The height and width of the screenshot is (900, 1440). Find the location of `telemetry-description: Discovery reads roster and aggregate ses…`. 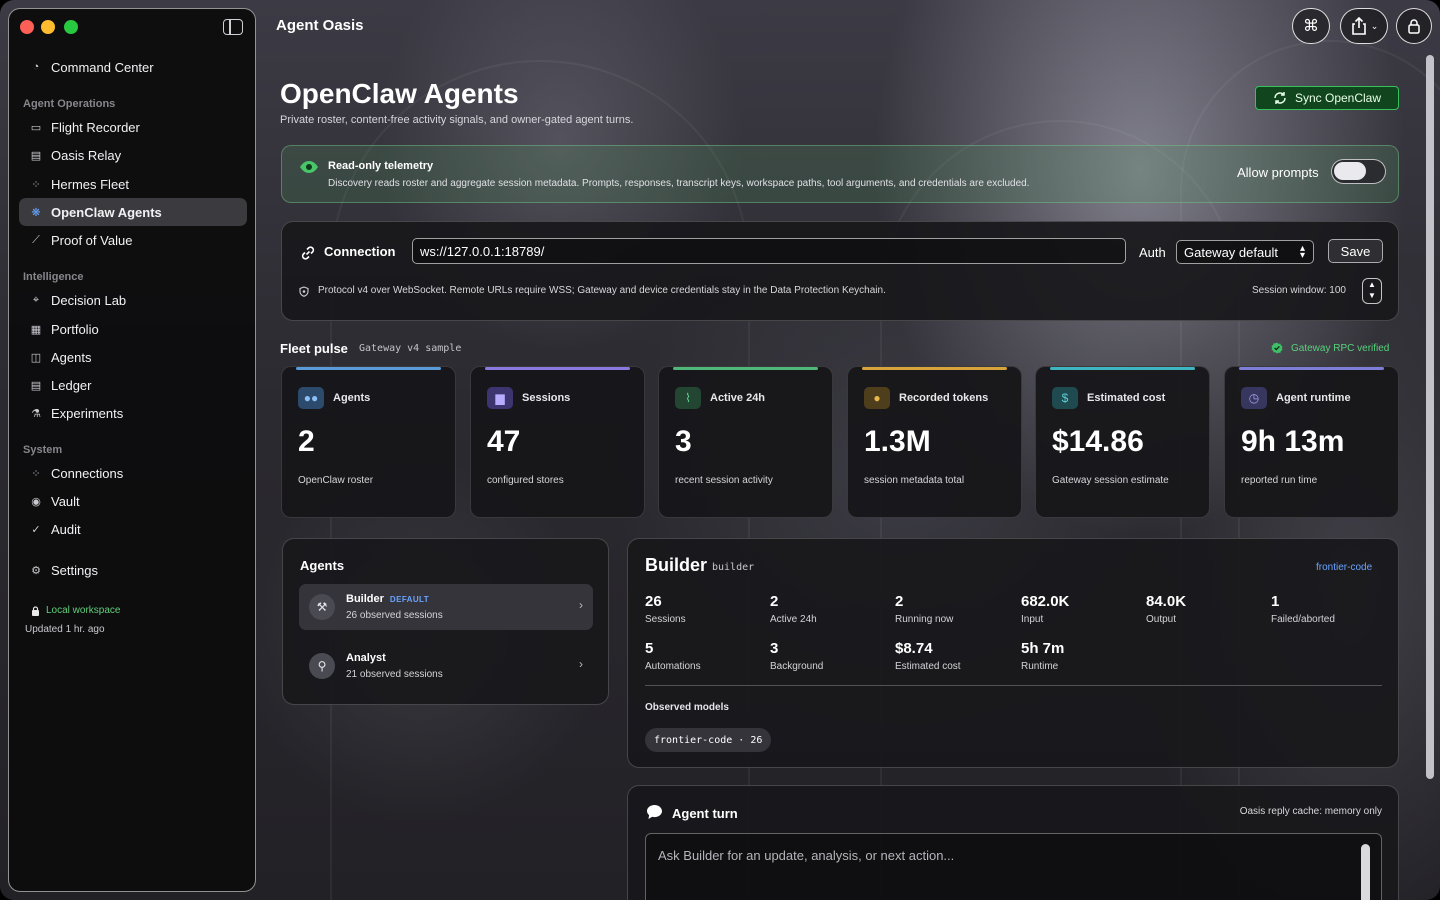

telemetry-description: Discovery reads roster and aggregate ses… is located at coordinates (679, 183).